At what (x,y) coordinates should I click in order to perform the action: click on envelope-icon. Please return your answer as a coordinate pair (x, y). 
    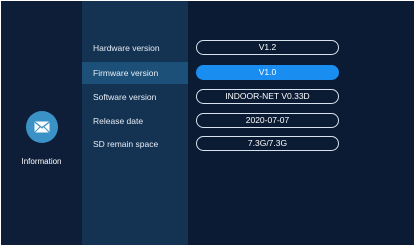
    Looking at the image, I should click on (42, 127).